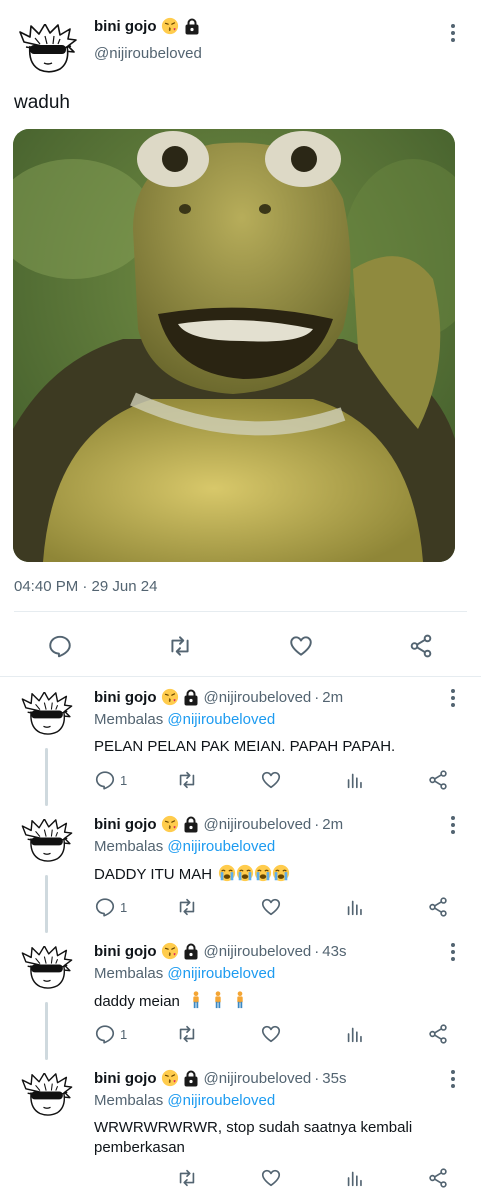 This screenshot has height=1200, width=481. I want to click on reply-time: 35s, so click(334, 1078).